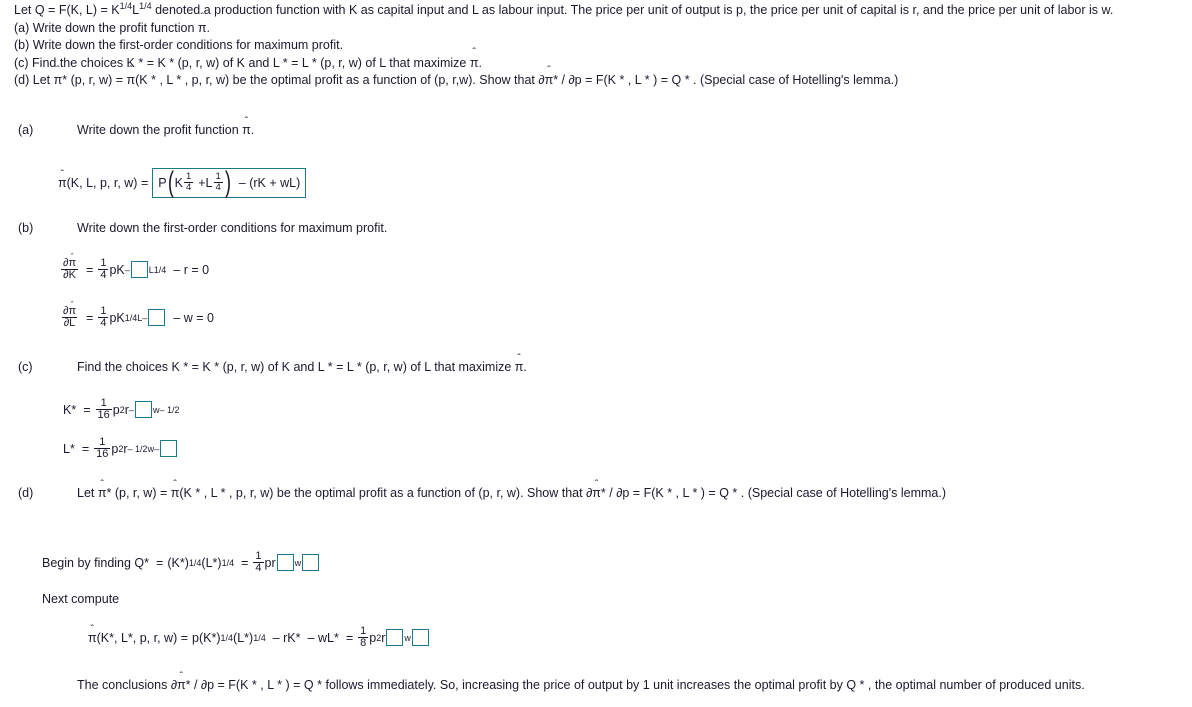 Image resolution: width=1192 pixels, height=707 pixels. Describe the element at coordinates (311, 563) in the screenshot. I see `answer-input-box-d2` at that location.